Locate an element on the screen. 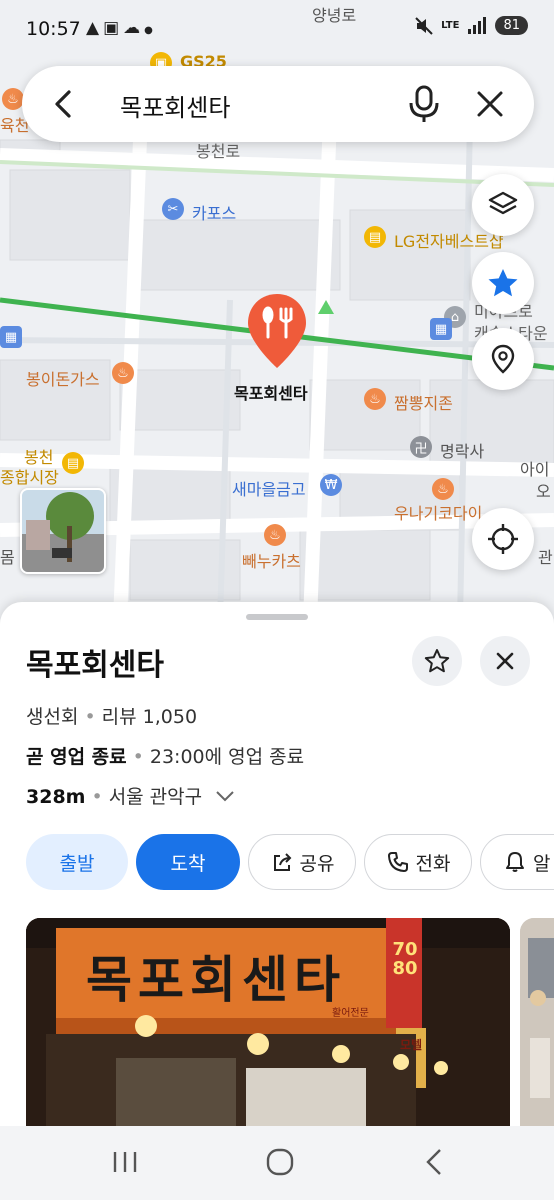 Image resolution: width=554 pixels, height=1200 pixels. warning-icon: ▲ is located at coordinates (95, 28).